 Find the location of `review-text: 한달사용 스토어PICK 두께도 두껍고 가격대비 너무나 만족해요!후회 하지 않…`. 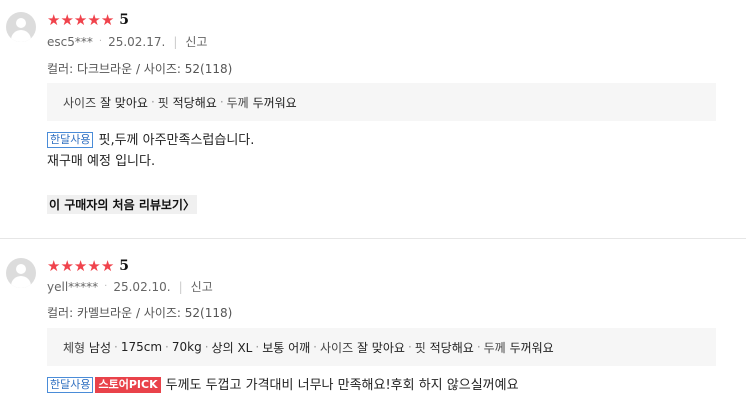

review-text: 한달사용 스토어PICK 두께도 두껍고 가격대비 너무나 만족해요!후회 하지 않… is located at coordinates (283, 385).